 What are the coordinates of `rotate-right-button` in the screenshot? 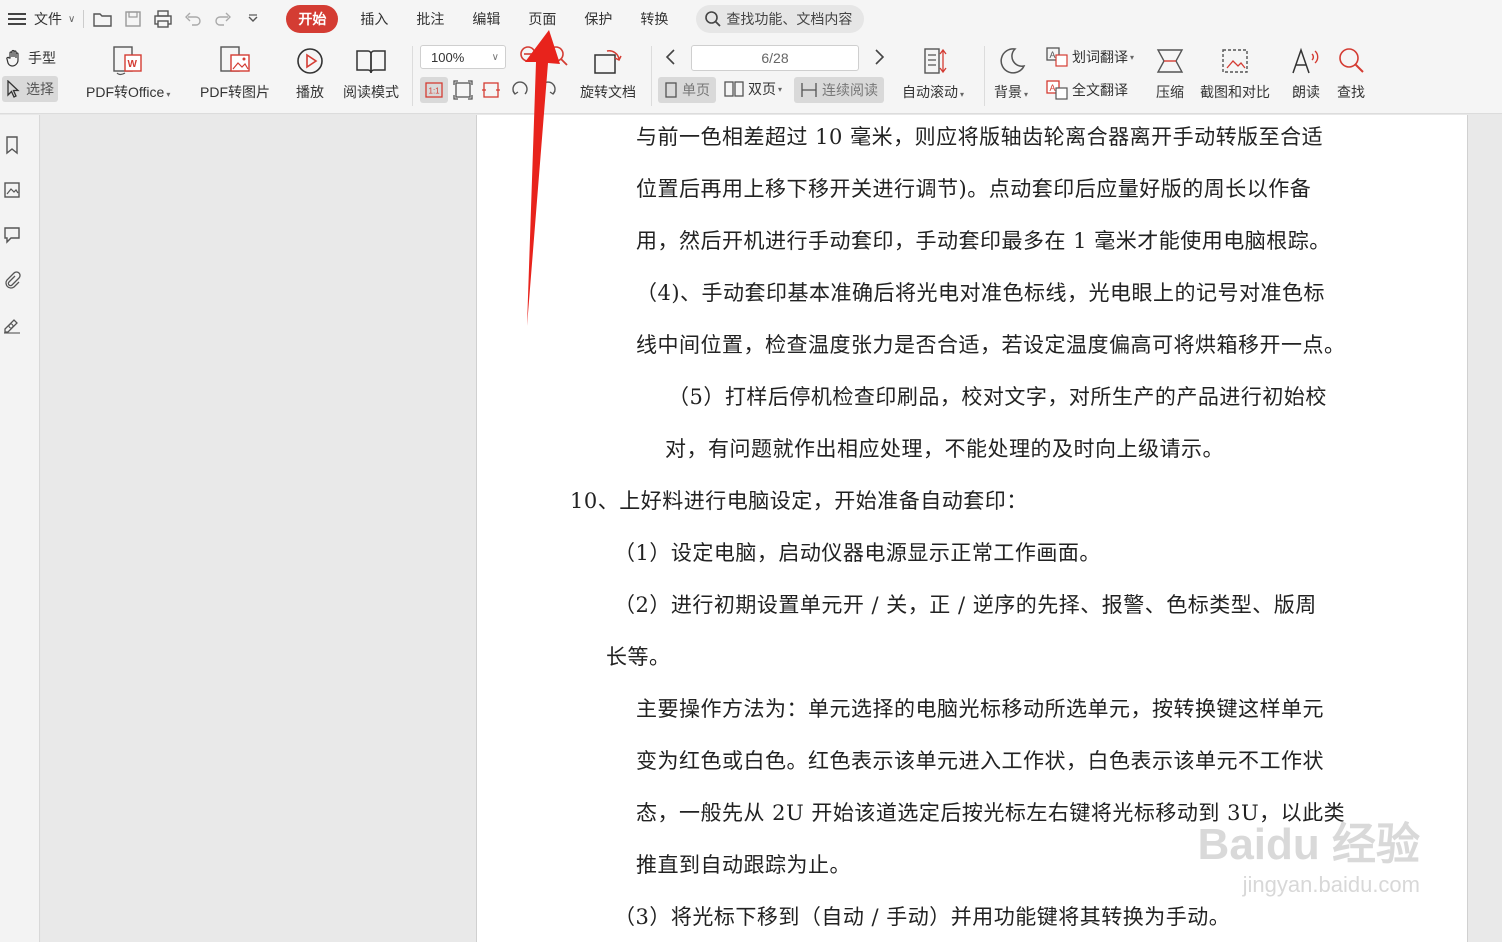 It's located at (548, 90).